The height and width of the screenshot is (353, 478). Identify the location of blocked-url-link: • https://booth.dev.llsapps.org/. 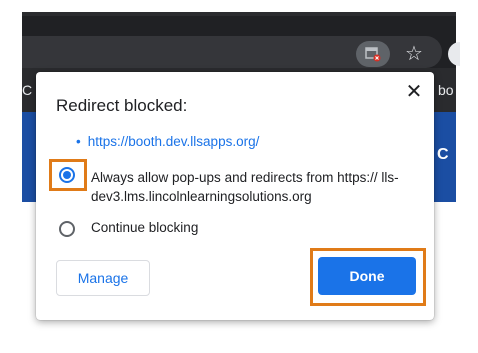
(167, 141).